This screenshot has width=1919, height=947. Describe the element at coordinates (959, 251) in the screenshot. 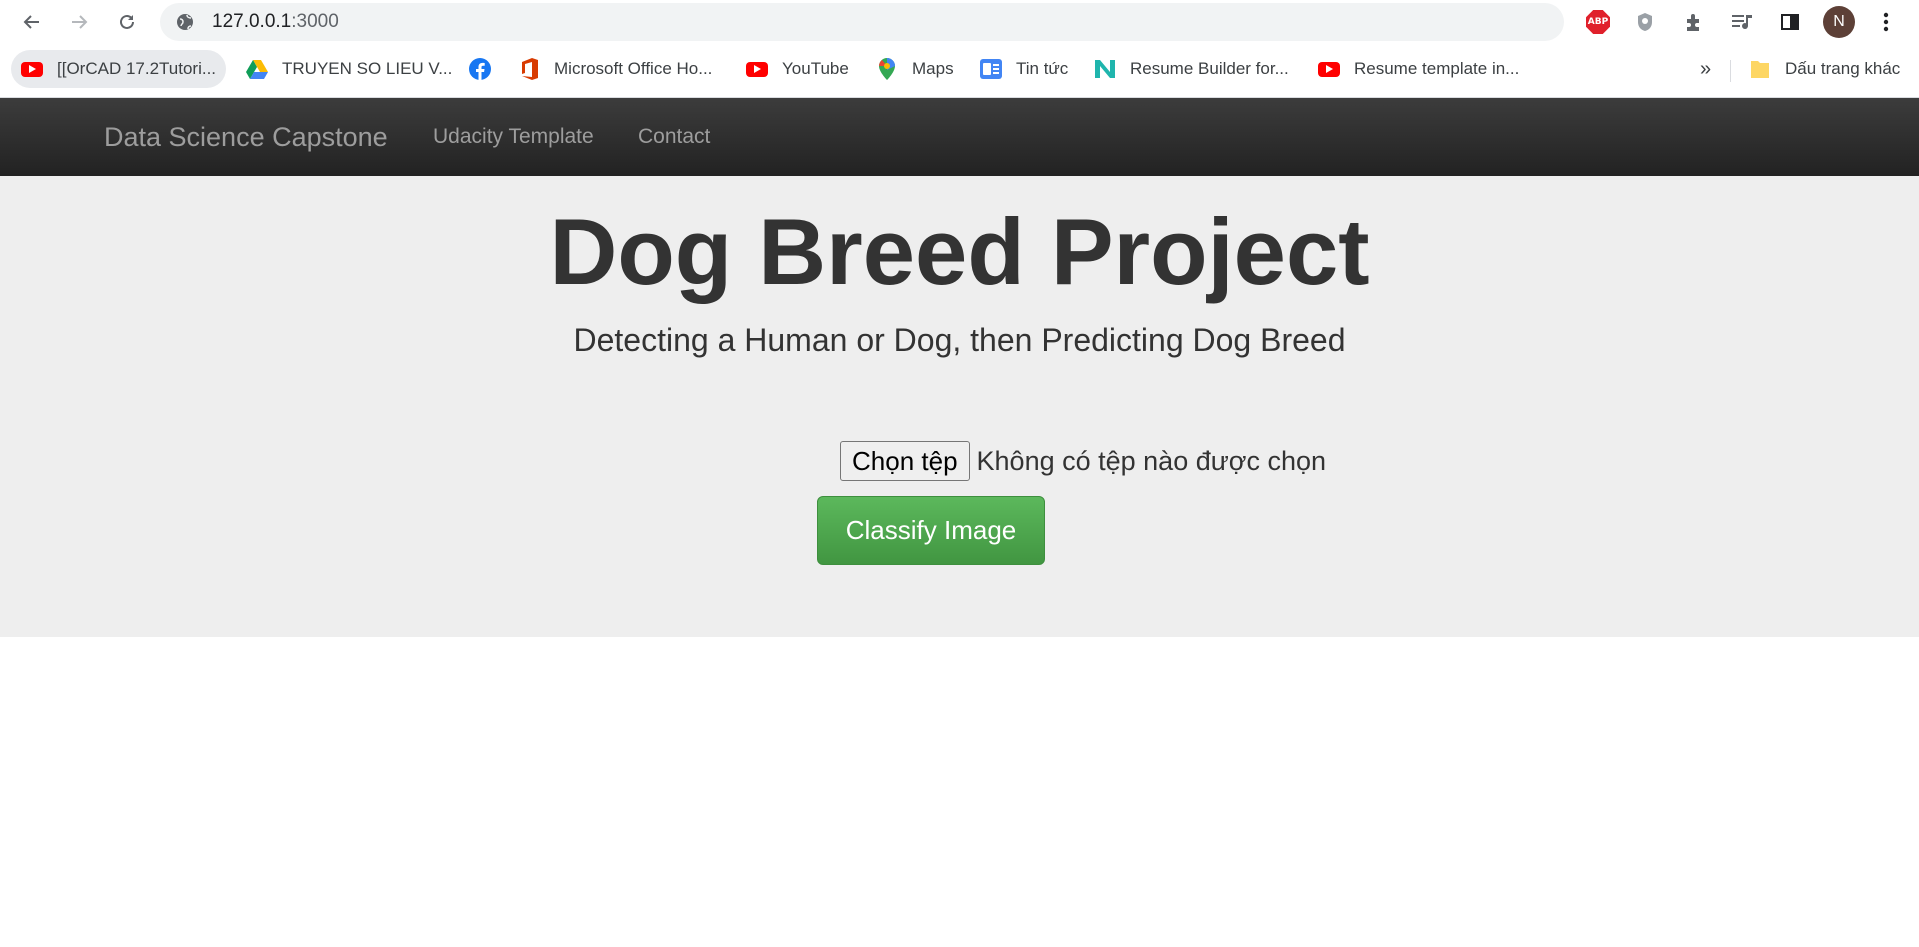

I see `page-title: Dog Breed Project` at that location.